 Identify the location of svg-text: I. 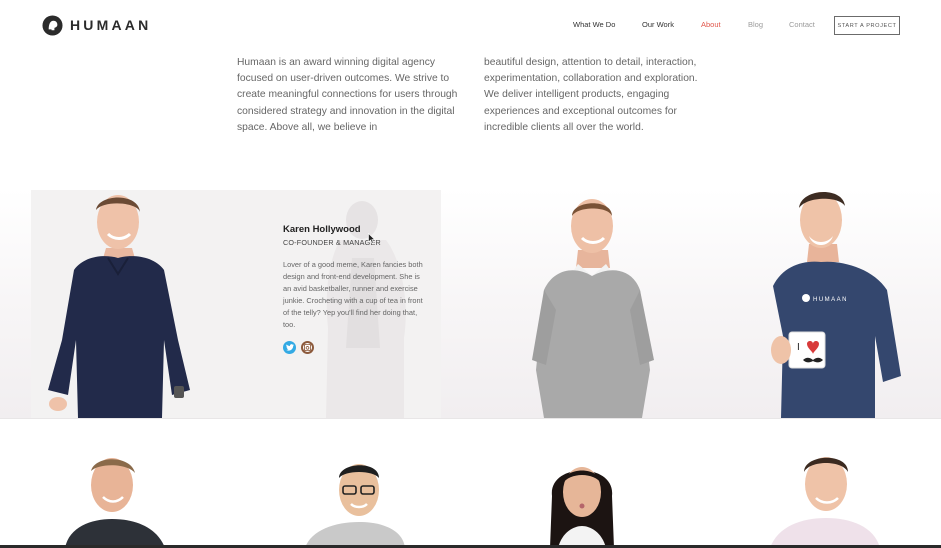
(798, 347).